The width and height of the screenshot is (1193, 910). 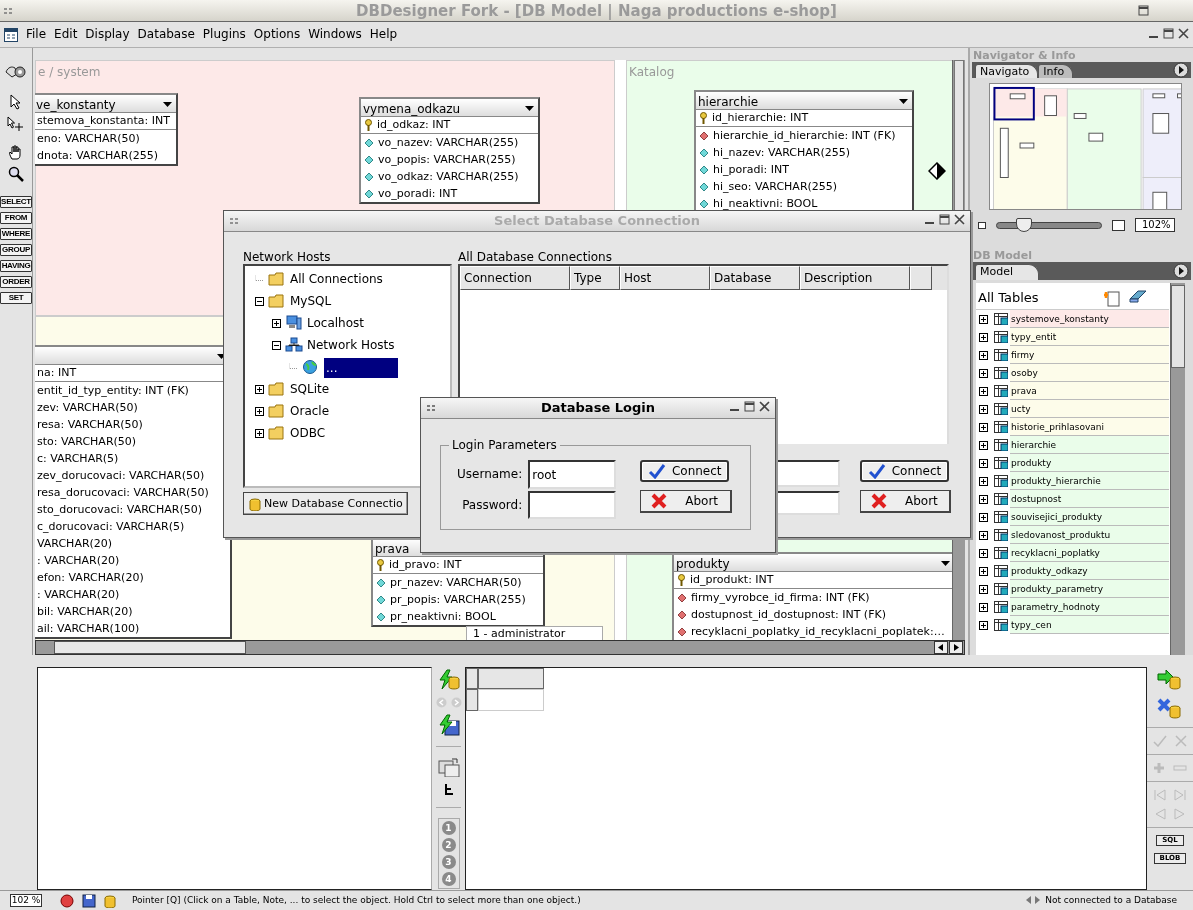 I want to click on clause-button: HAVING, so click(x=16, y=266).